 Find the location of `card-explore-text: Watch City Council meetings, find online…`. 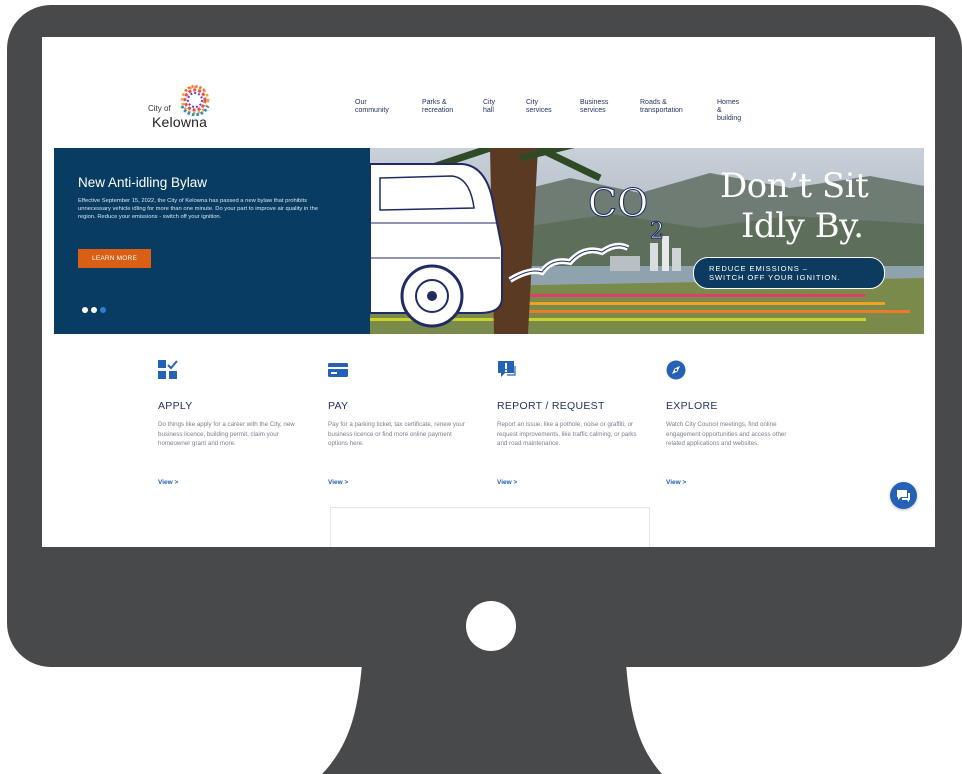

card-explore-text: Watch City Council meetings, find online… is located at coordinates (726, 434).